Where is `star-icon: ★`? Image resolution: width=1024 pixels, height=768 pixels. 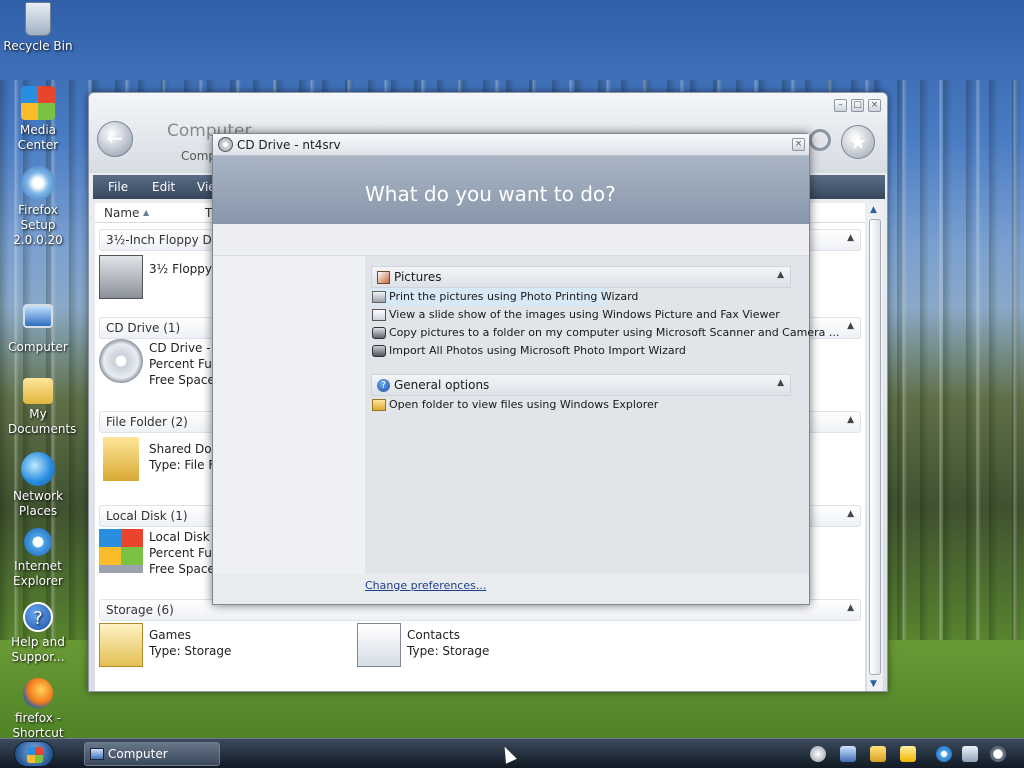 star-icon: ★ is located at coordinates (858, 142).